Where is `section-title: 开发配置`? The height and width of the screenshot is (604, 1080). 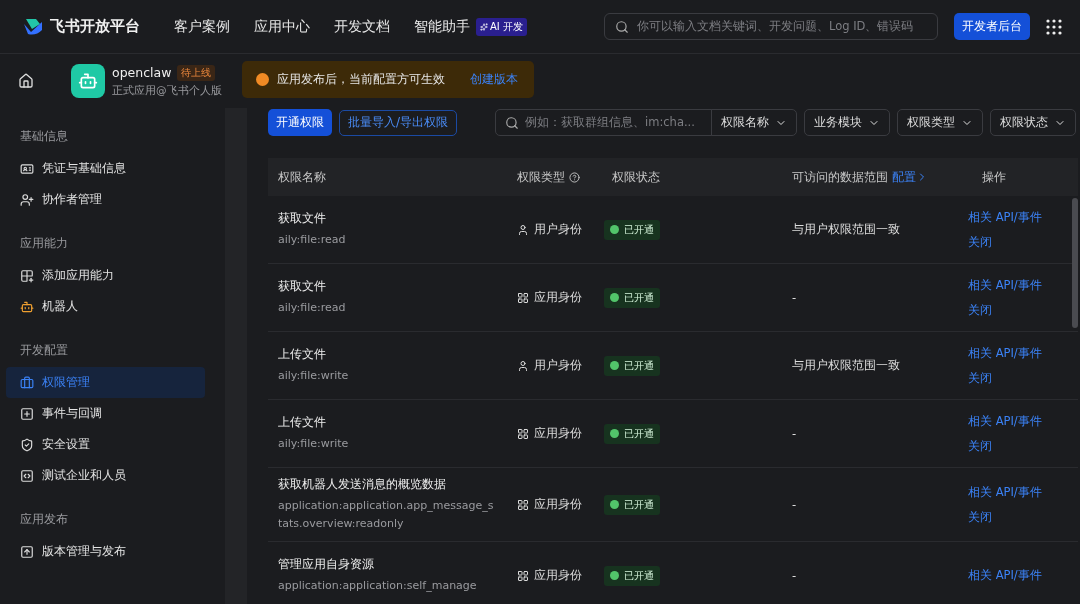 section-title: 开发配置 is located at coordinates (44, 350).